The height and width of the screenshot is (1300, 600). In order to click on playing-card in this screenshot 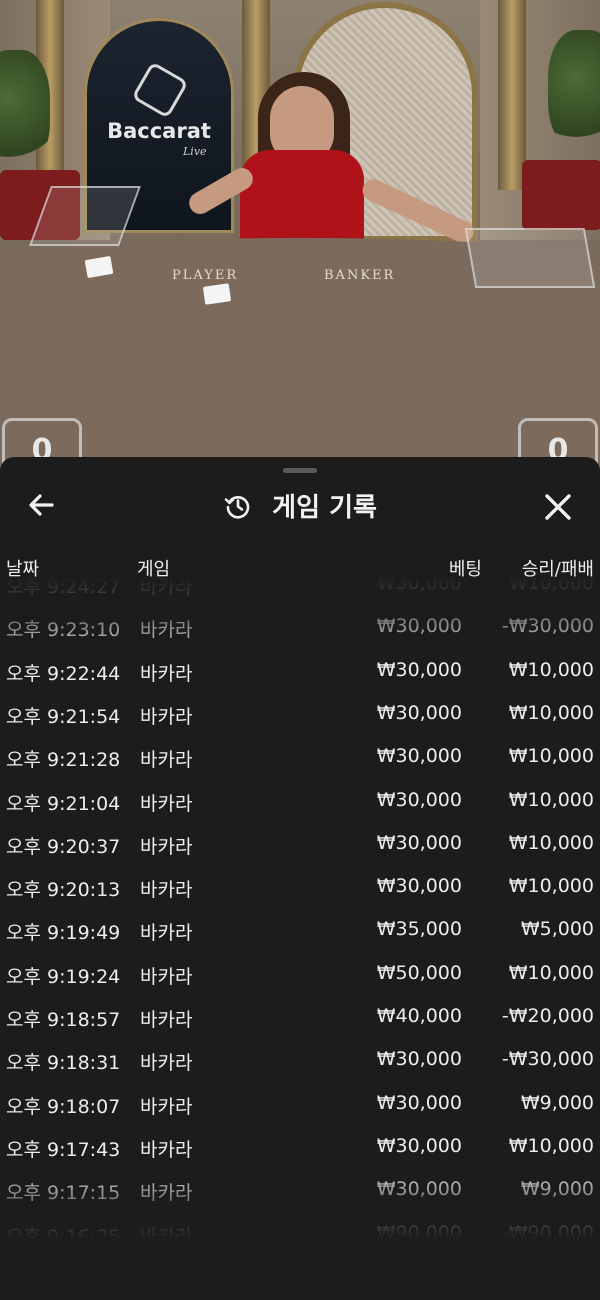, I will do `click(217, 294)`.